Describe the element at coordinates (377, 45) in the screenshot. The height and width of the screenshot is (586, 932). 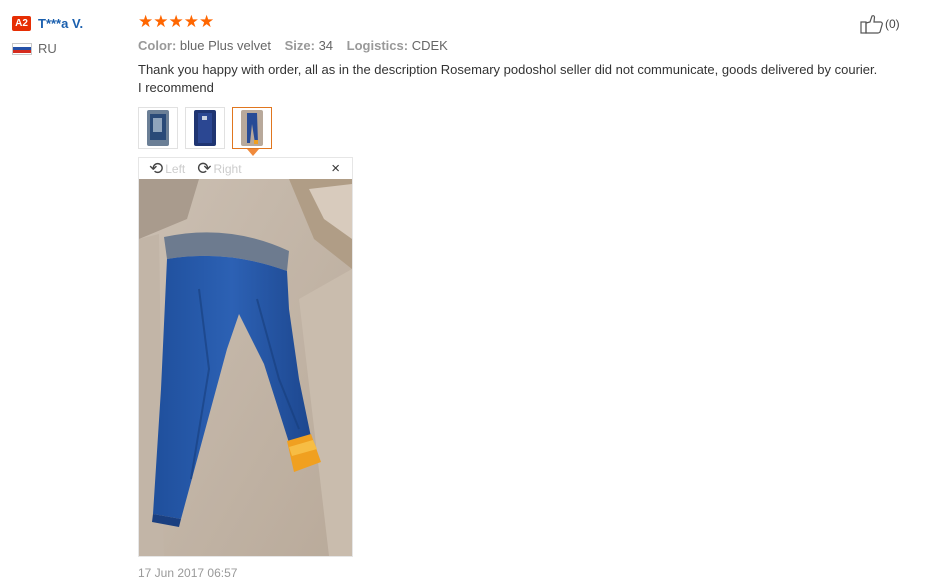
I see `logistics-key: Logistics:` at that location.